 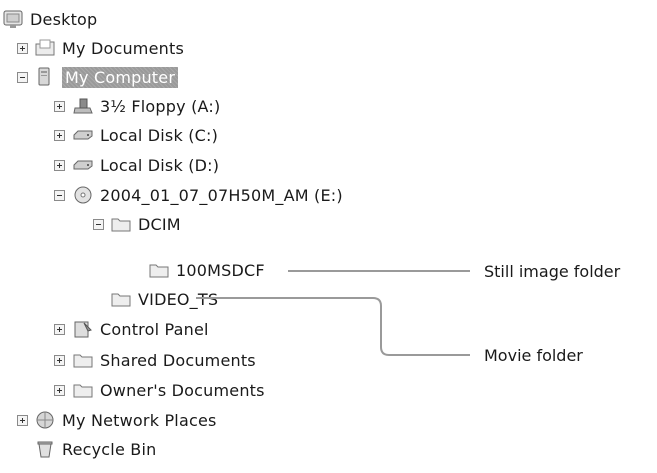 I want to click on callout-leader-lines, so click(x=333, y=313).